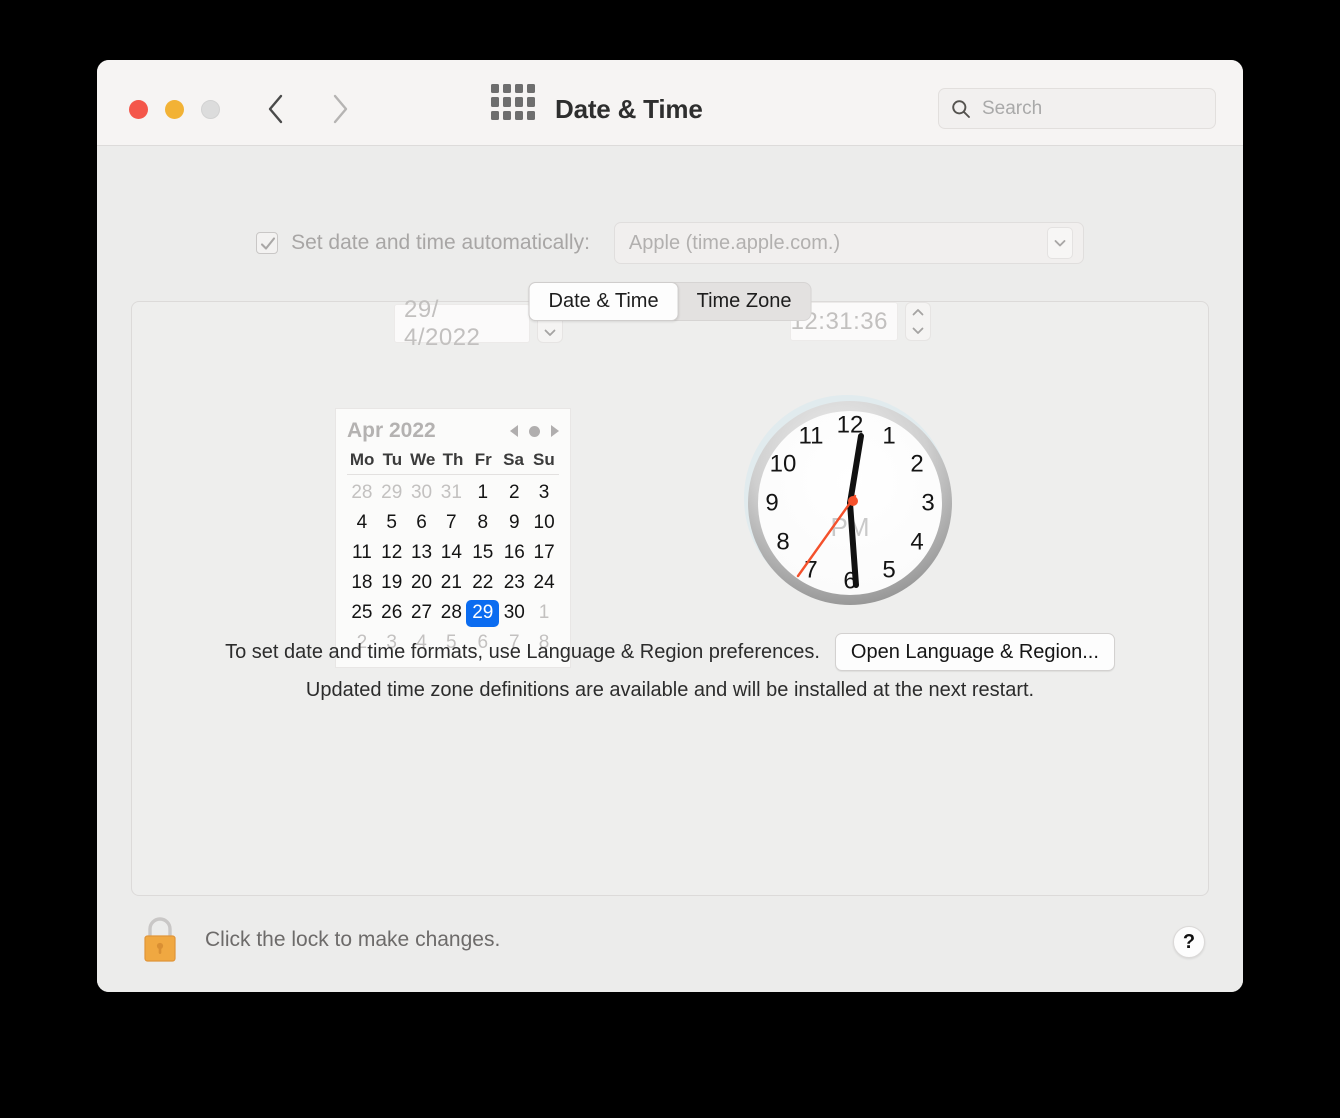  I want to click on calendar-nav, so click(534, 431).